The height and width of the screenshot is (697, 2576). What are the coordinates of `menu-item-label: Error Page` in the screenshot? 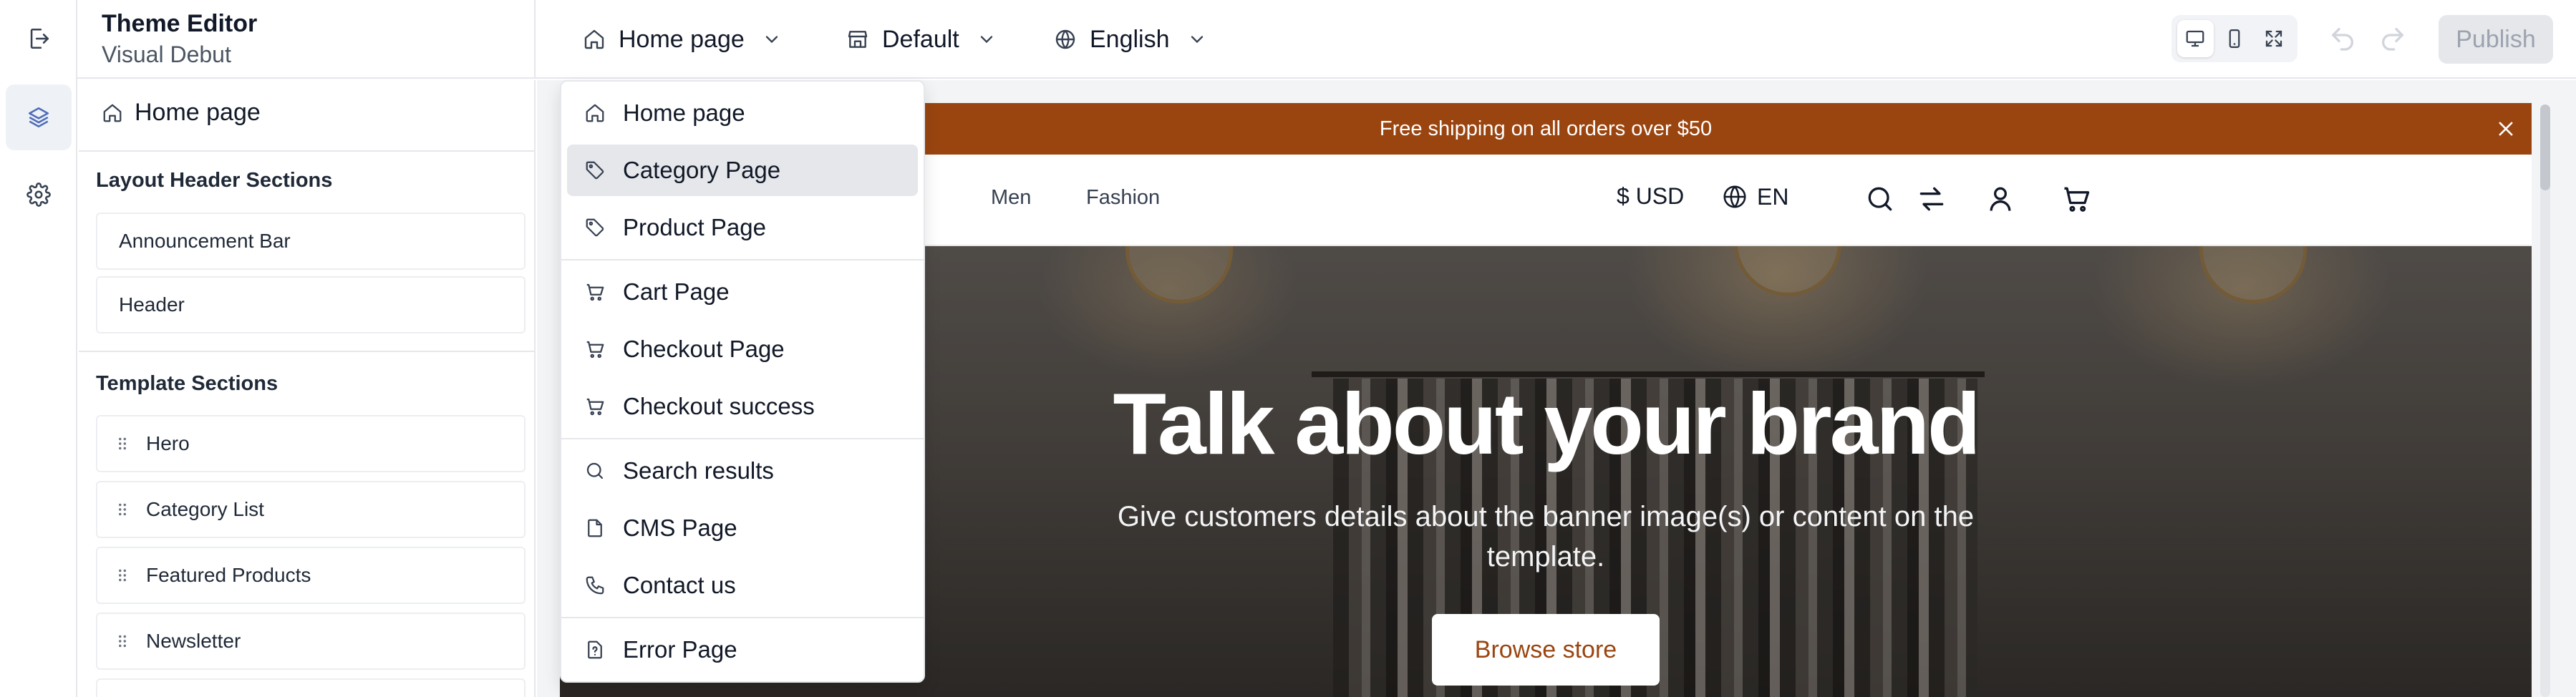 It's located at (680, 649).